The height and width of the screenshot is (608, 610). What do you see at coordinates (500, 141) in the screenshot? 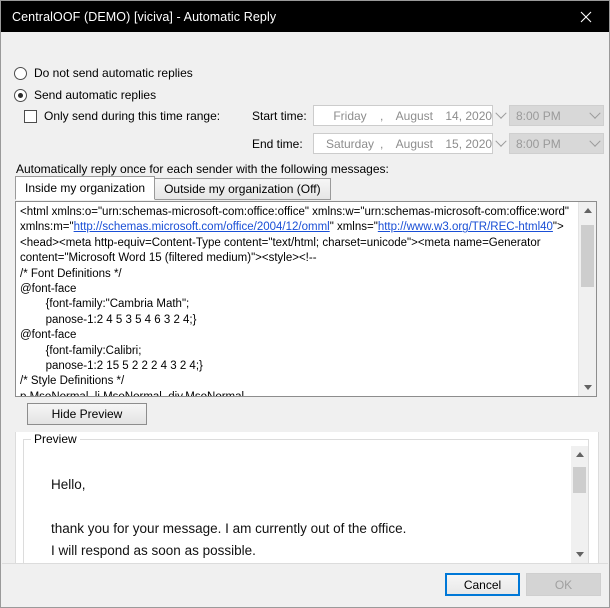
I see `end-date-chevron-down-icon` at bounding box center [500, 141].